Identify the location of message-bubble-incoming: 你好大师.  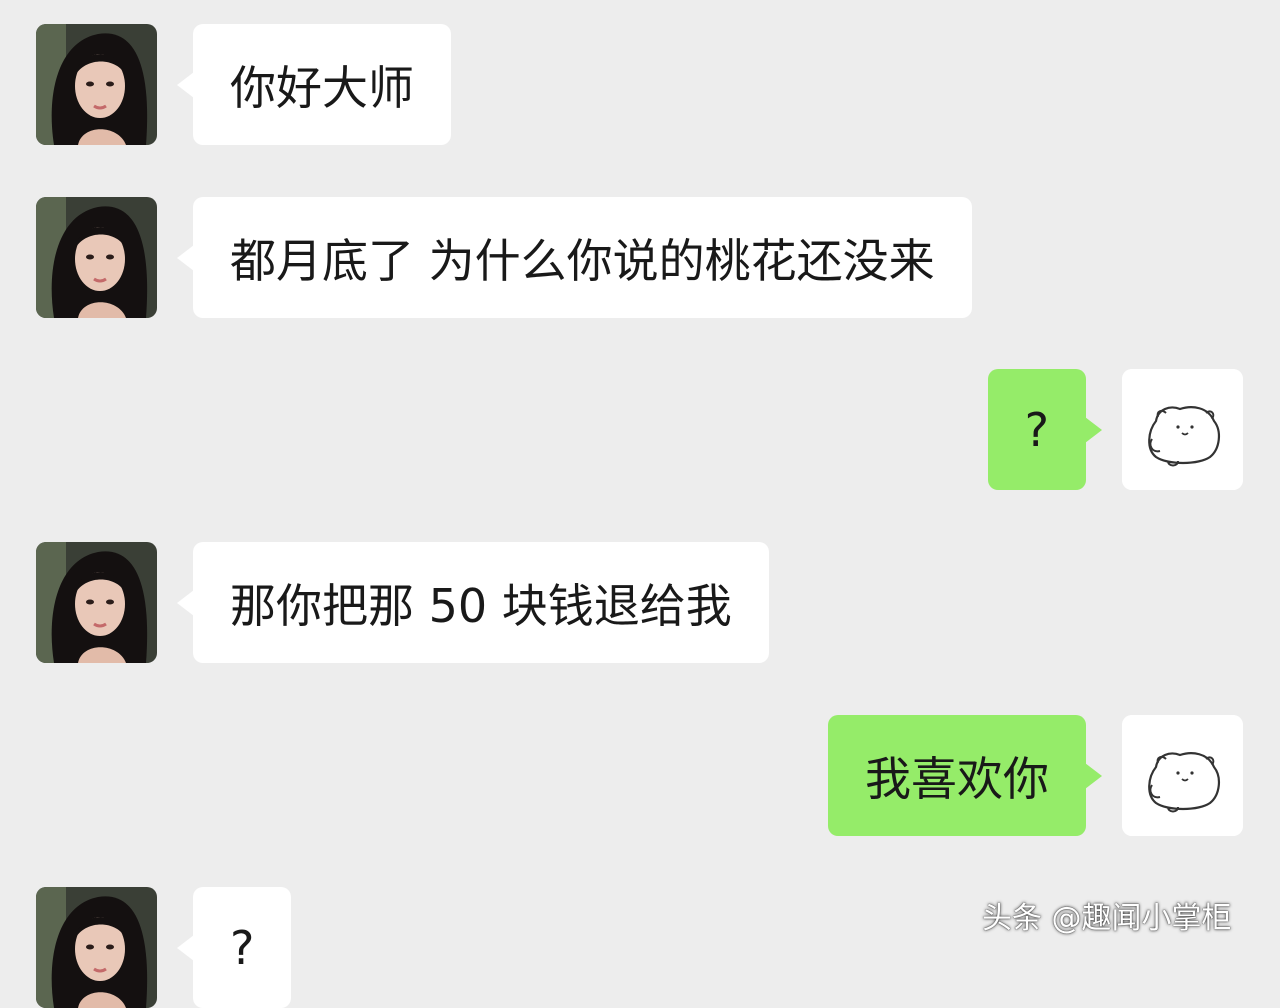
(314, 84).